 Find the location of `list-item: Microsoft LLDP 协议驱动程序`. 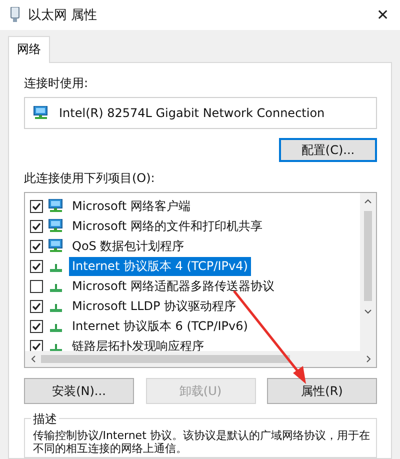

list-item: Microsoft LLDP 协议驱动程序 is located at coordinates (154, 306).